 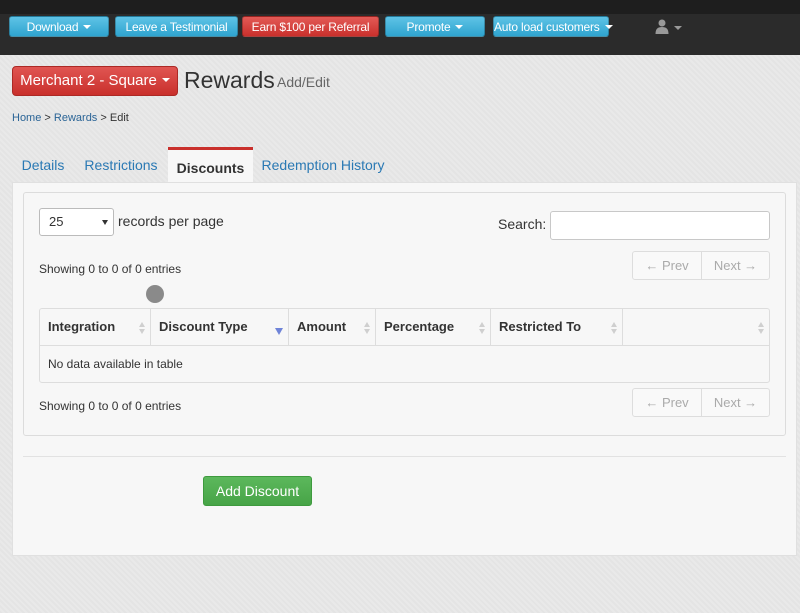 I want to click on column-header-integration: Integration, so click(x=95, y=327).